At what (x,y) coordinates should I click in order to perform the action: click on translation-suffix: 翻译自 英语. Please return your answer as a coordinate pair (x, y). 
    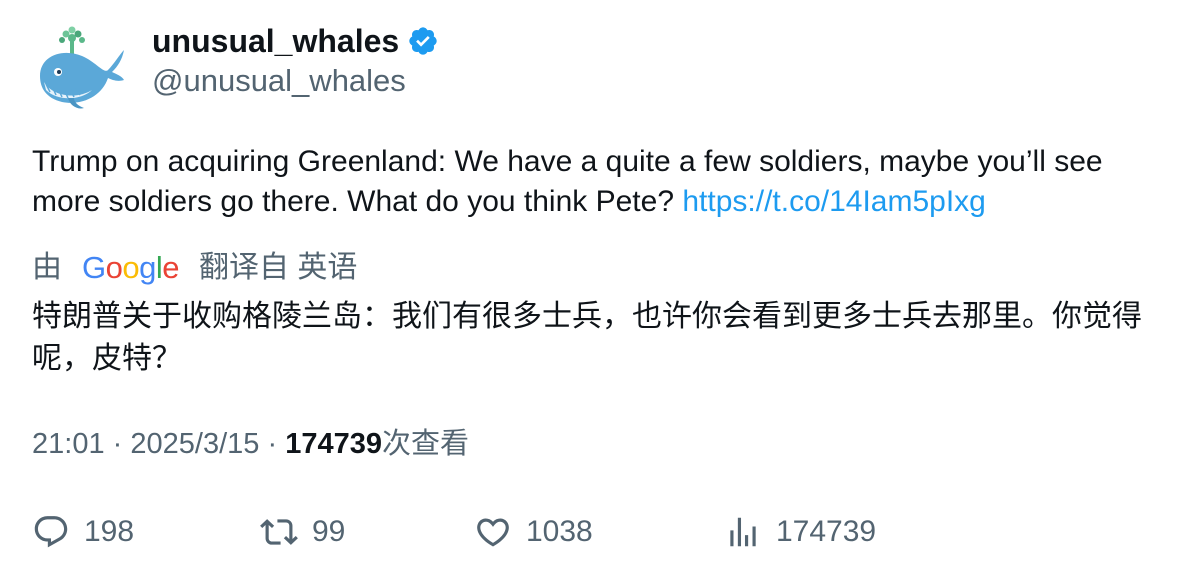
    Looking at the image, I should click on (278, 268).